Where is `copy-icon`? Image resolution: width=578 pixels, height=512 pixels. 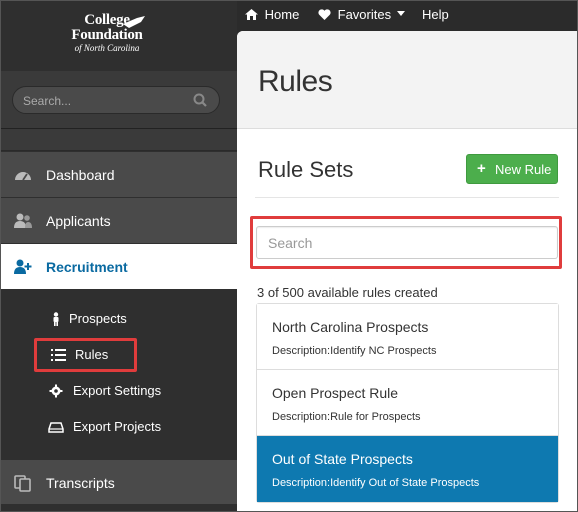 copy-icon is located at coordinates (22, 483).